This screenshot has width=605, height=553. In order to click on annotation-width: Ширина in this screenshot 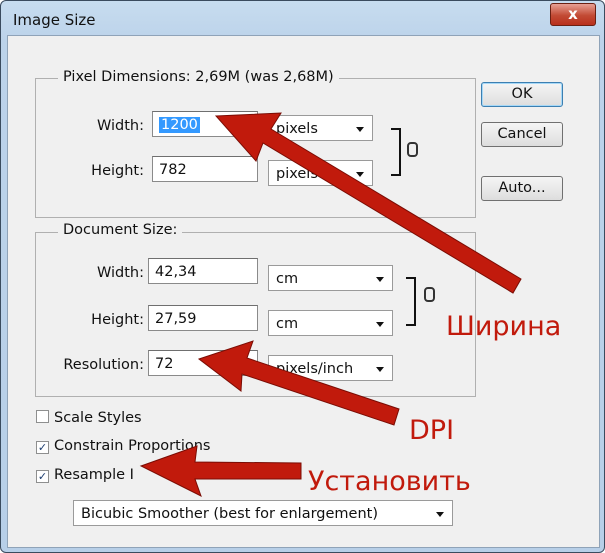, I will do `click(504, 326)`.